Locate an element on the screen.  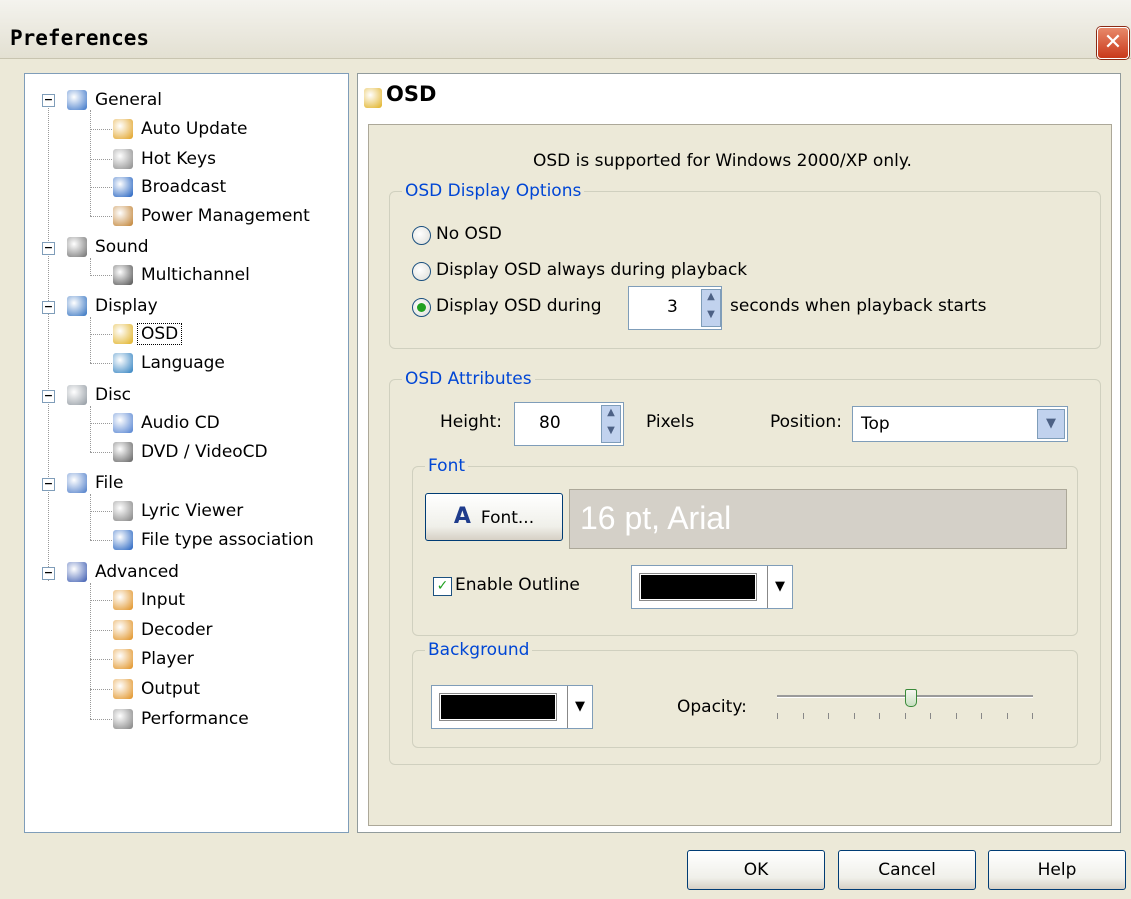
auto-update-icon is located at coordinates (123, 129).